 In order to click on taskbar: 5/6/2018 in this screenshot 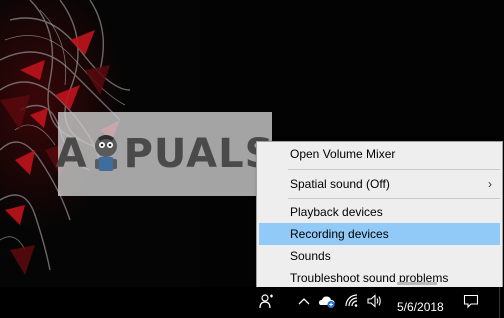, I will do `click(252, 300)`.